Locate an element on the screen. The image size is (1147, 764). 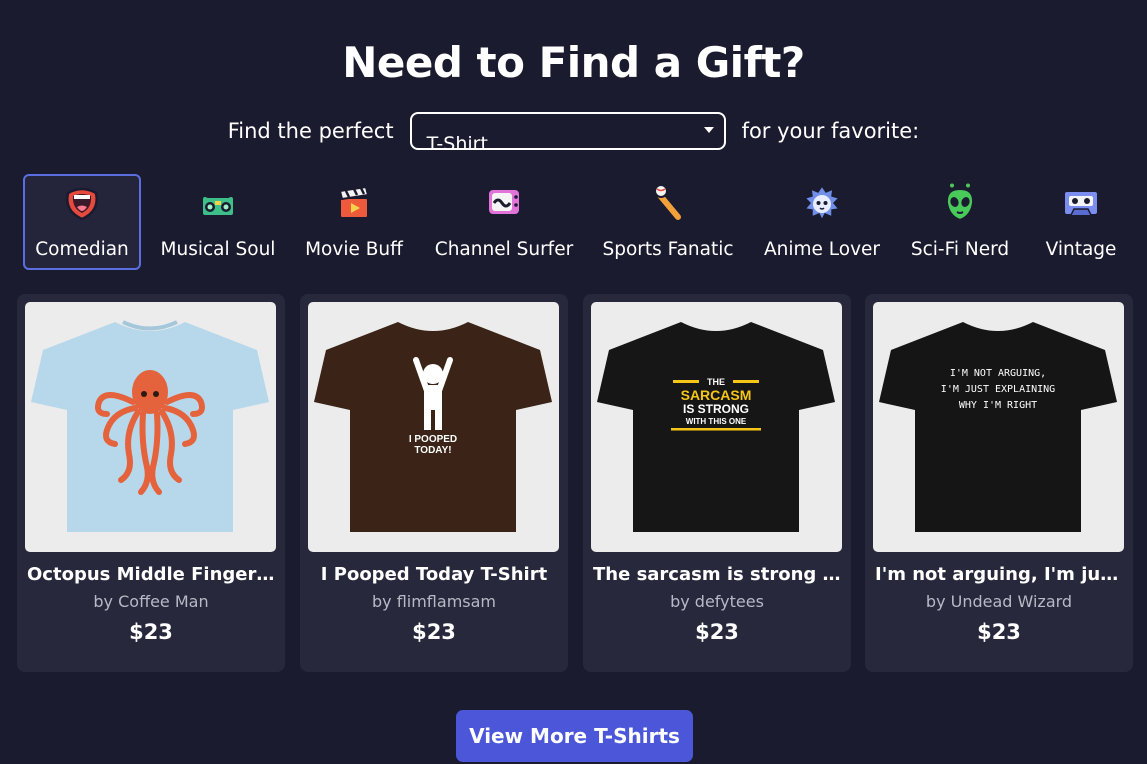
product-artist: by defytees is located at coordinates (717, 601).